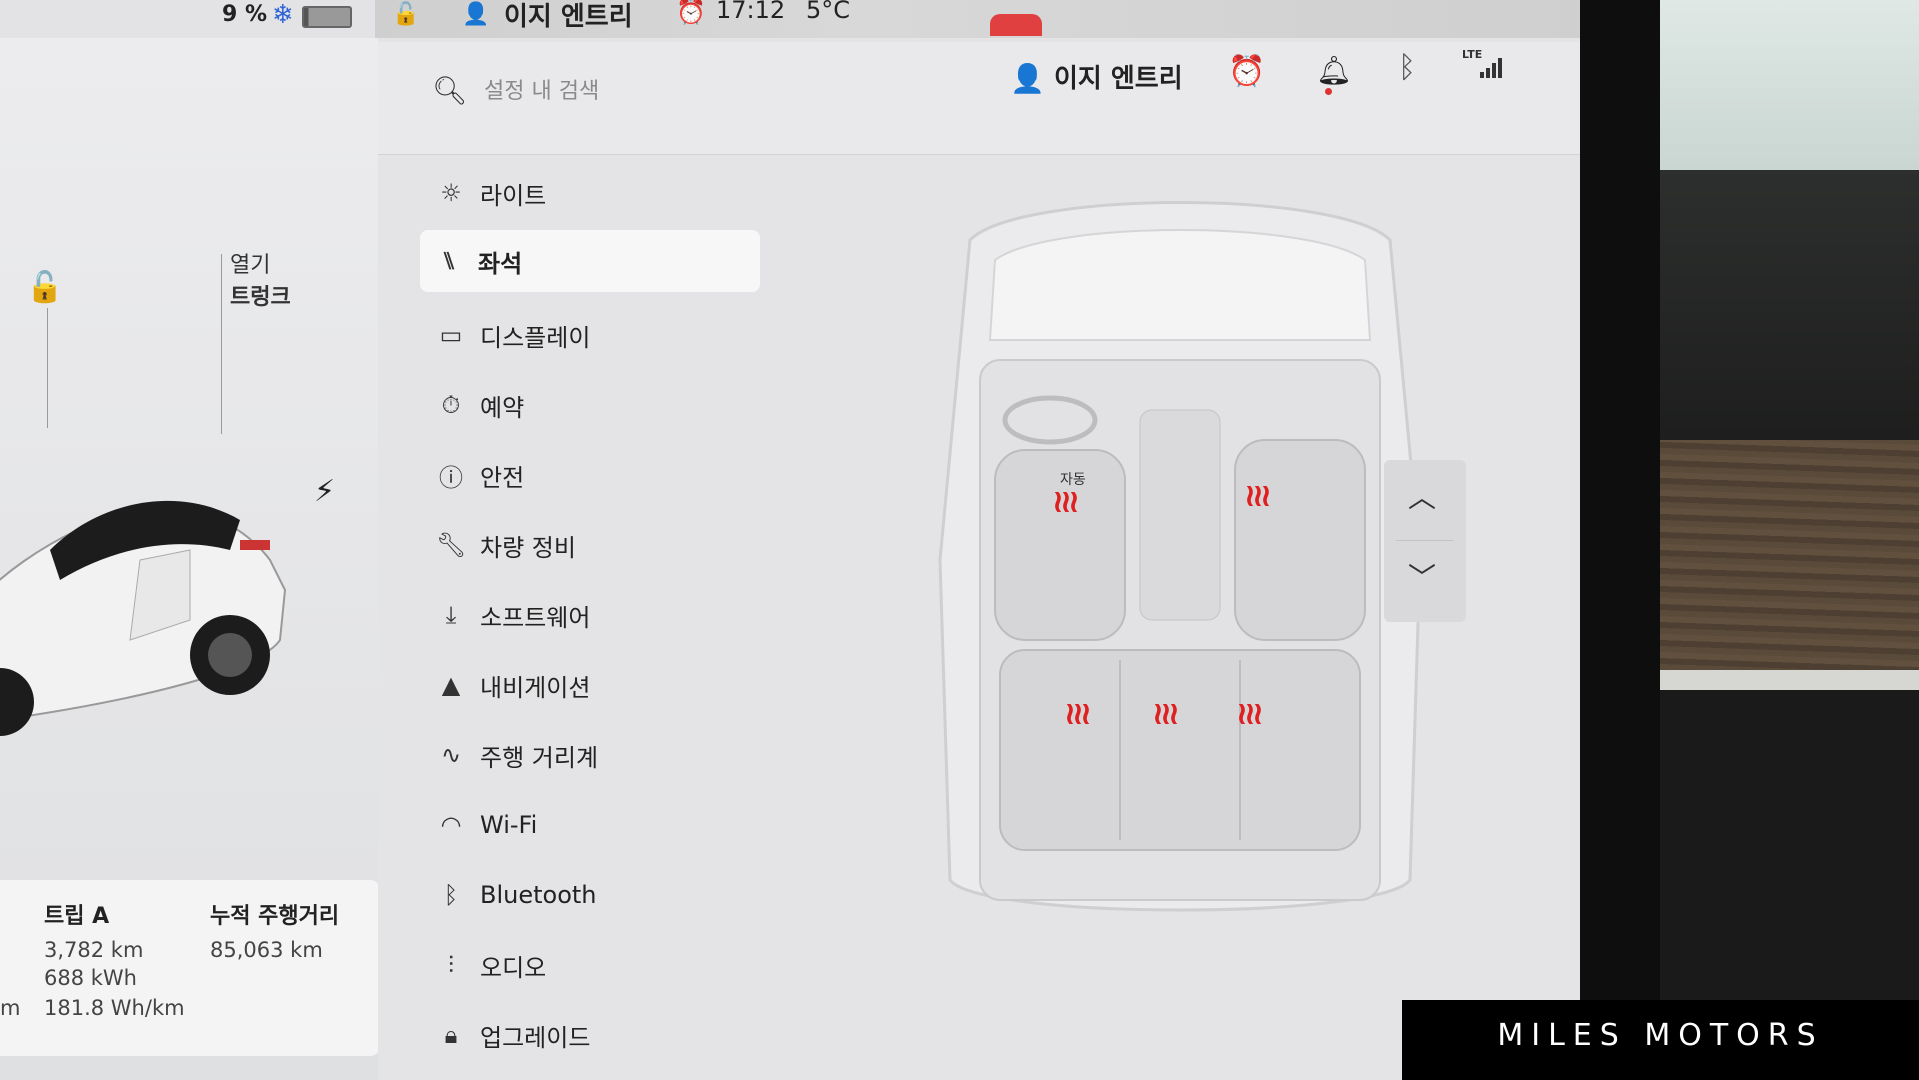 The height and width of the screenshot is (1080, 1919). Describe the element at coordinates (451, 545) in the screenshot. I see `wrench-icon: 🔧︎` at that location.